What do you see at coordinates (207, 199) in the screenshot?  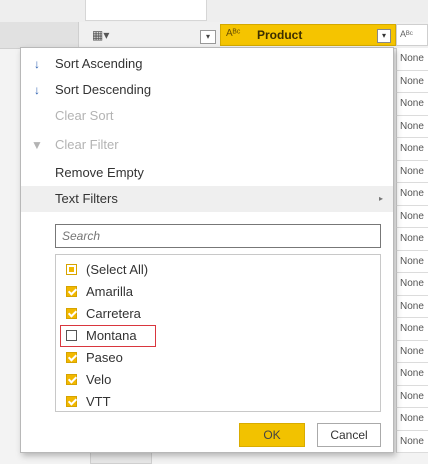 I see `menu-item-text-filters: Text Filters ▸` at bounding box center [207, 199].